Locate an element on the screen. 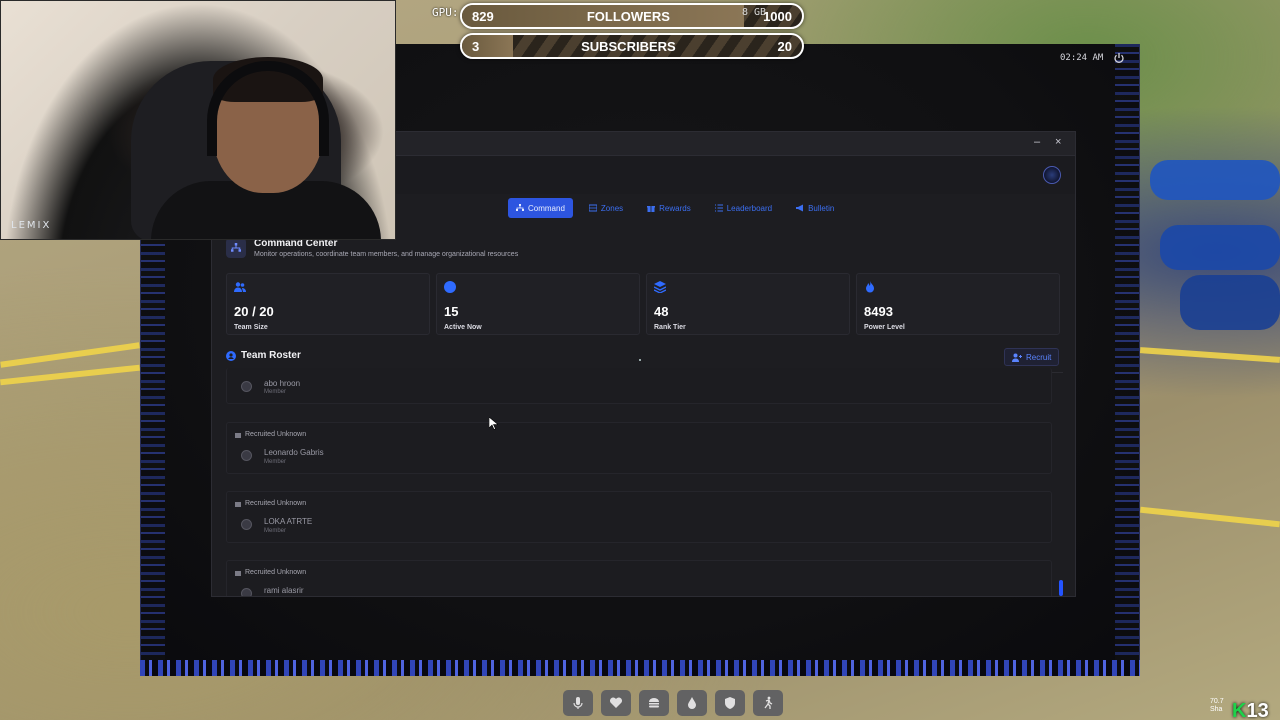 The image size is (1280, 720). stat-value: 48 is located at coordinates (661, 311).